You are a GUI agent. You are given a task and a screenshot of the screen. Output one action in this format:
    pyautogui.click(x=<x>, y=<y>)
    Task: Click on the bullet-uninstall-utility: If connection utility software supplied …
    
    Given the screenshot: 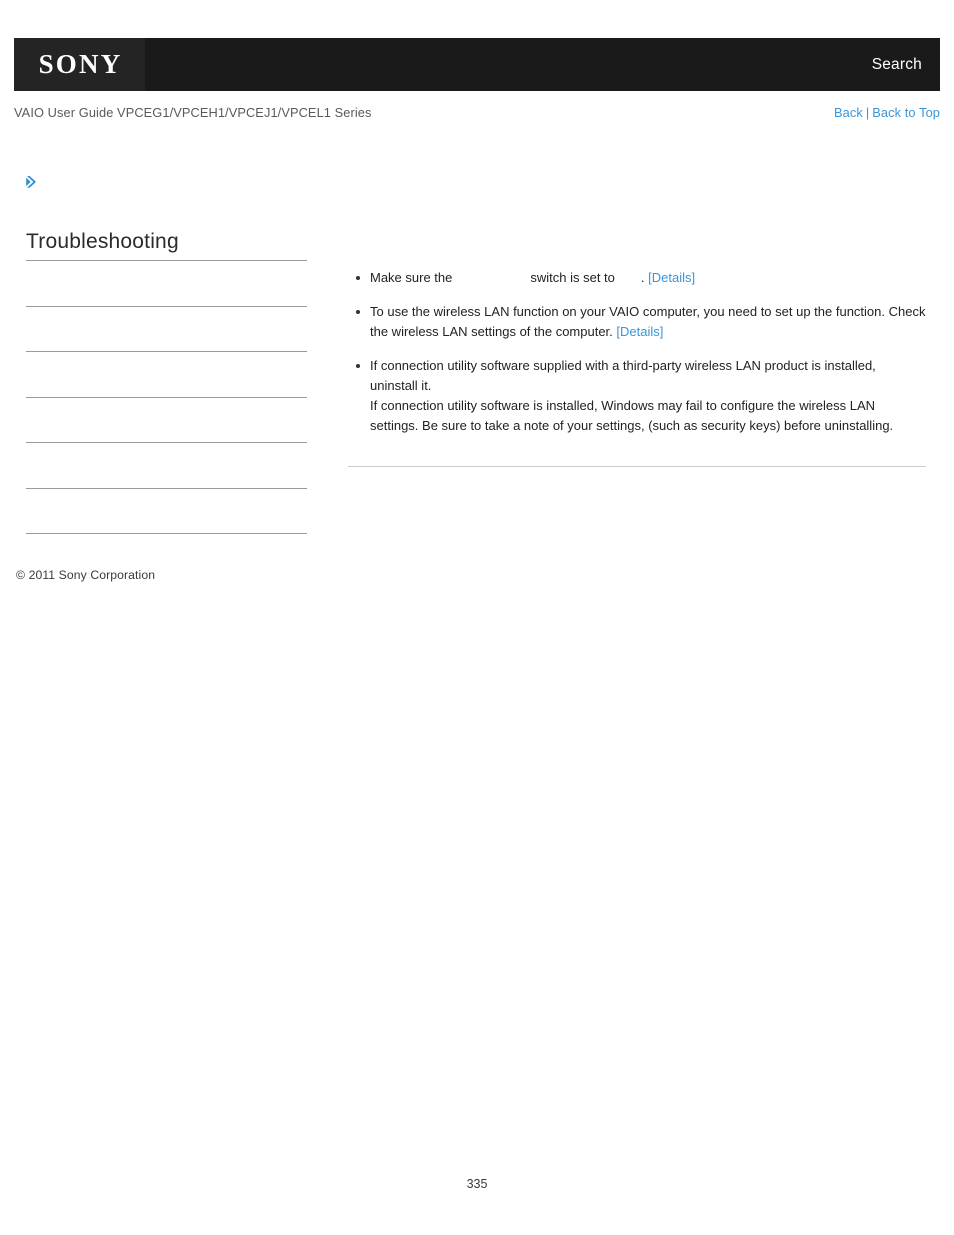 What is the action you would take?
    pyautogui.click(x=637, y=396)
    